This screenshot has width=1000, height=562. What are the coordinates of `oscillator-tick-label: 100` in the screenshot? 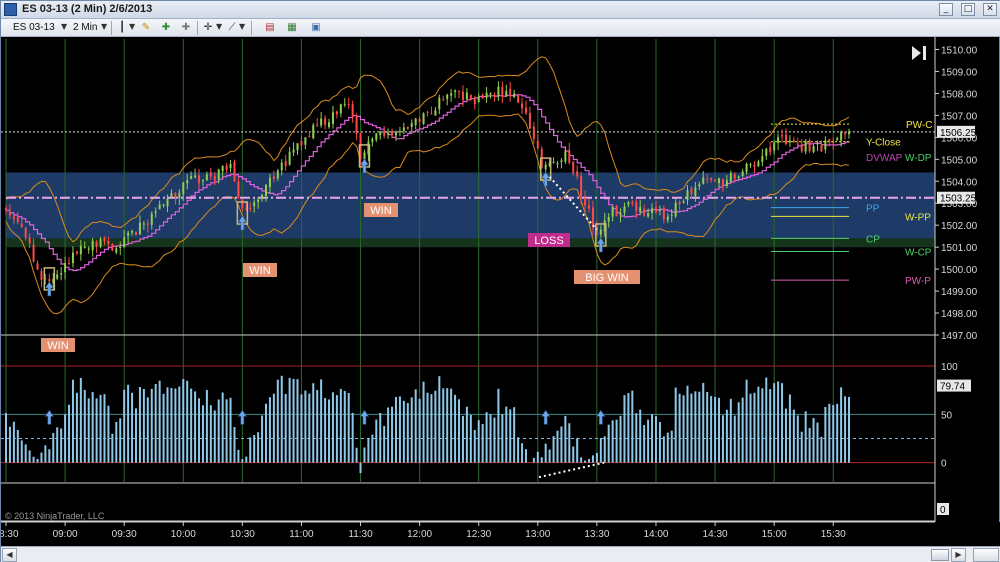 It's located at (949, 367).